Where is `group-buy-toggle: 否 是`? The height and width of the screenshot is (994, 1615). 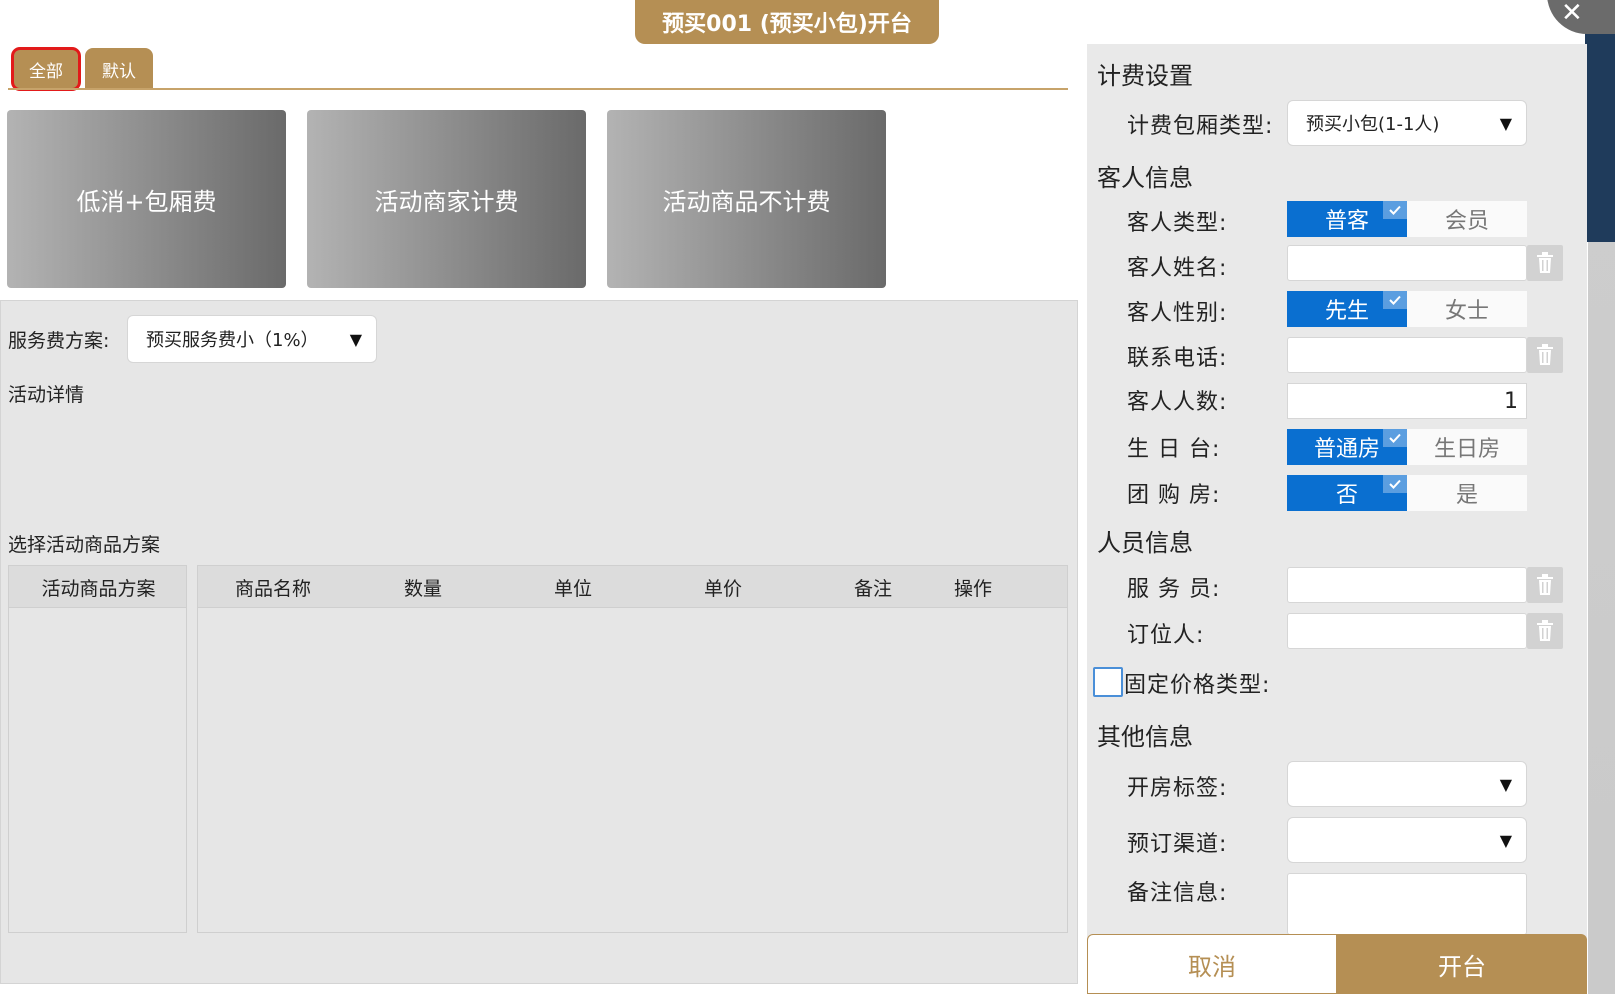 group-buy-toggle: 否 是 is located at coordinates (1407, 493).